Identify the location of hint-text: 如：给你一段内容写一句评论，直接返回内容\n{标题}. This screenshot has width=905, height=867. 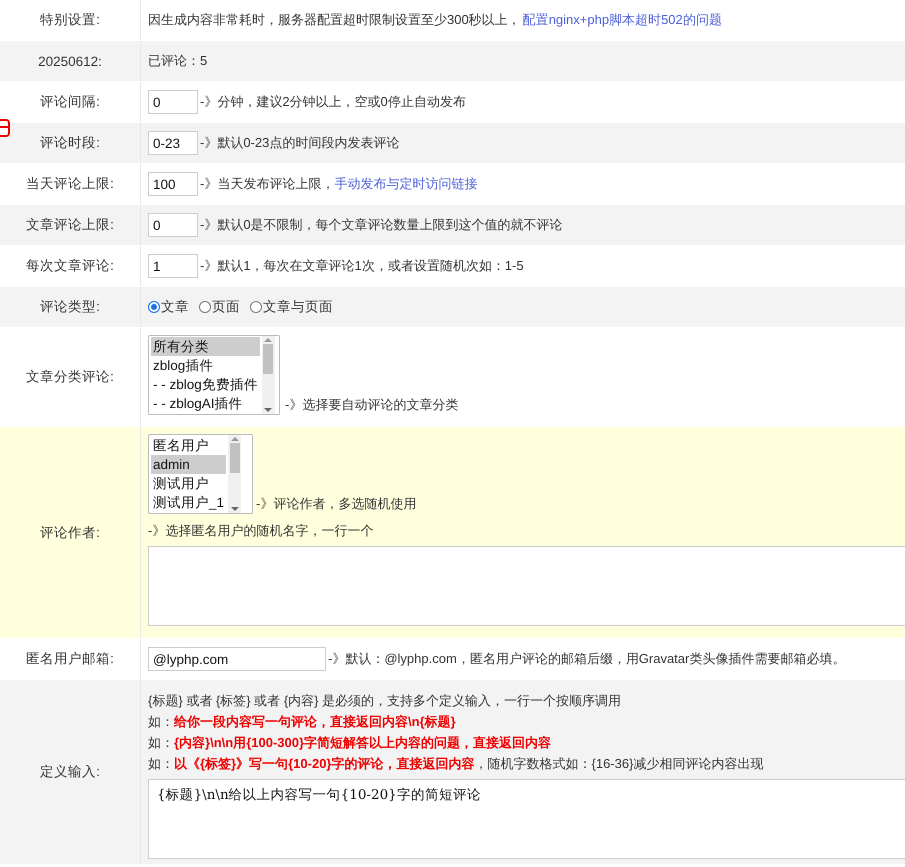
(302, 722).